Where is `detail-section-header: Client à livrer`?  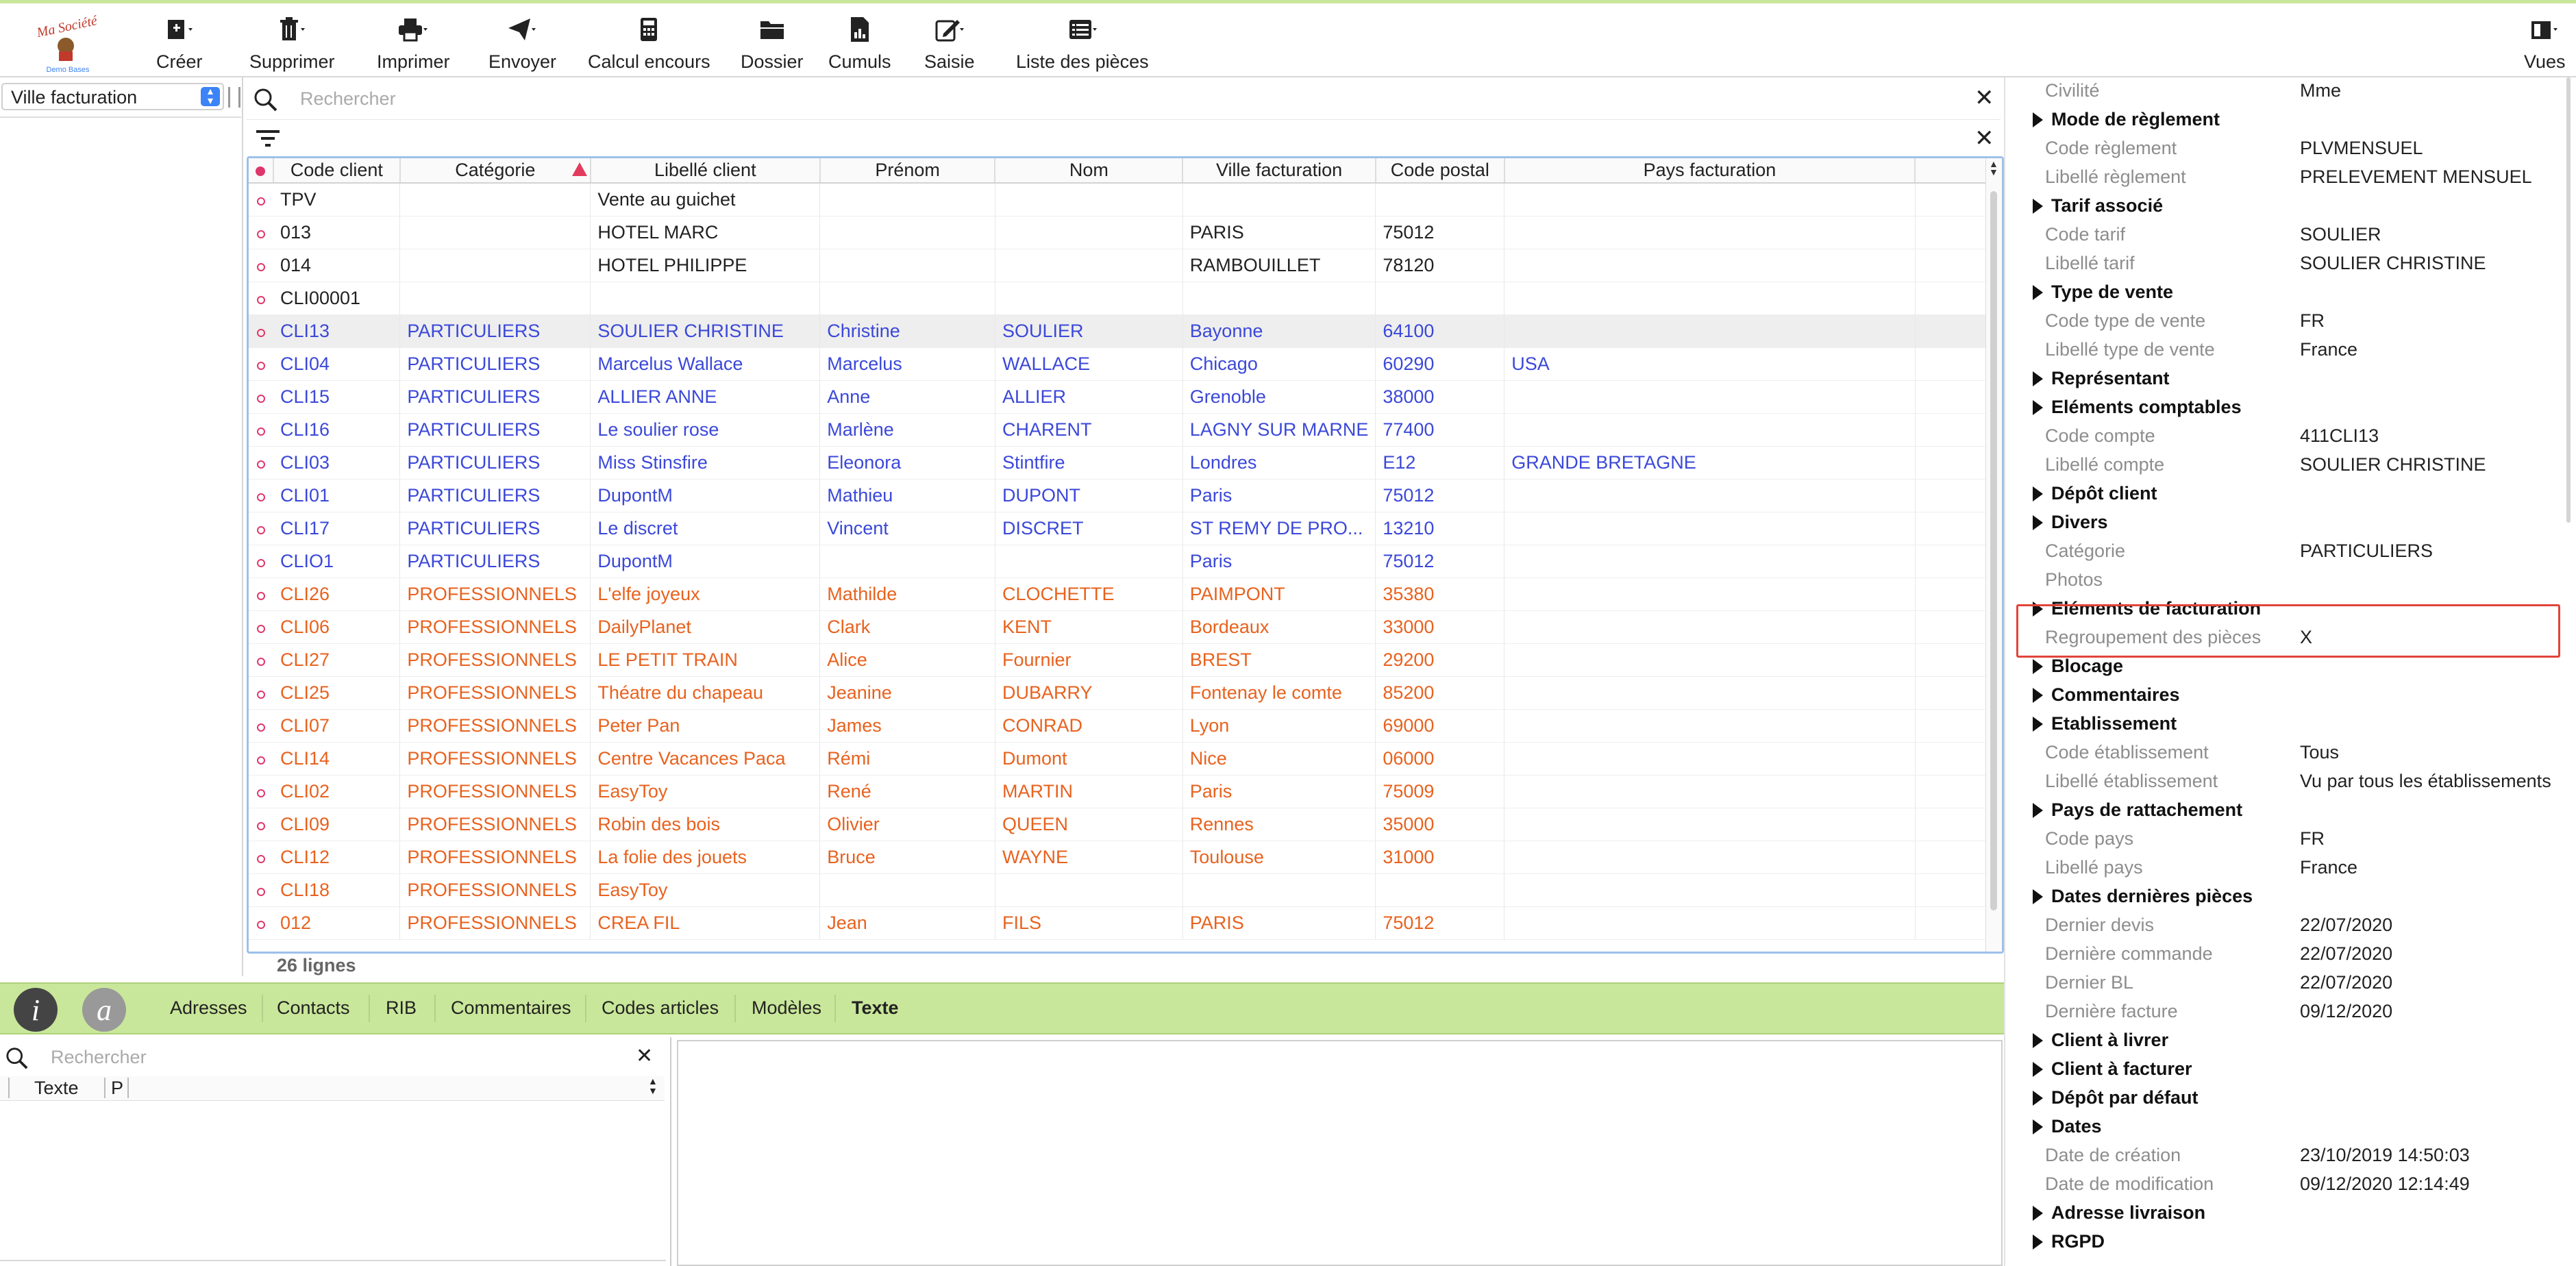 detail-section-header: Client à livrer is located at coordinates (2284, 1044).